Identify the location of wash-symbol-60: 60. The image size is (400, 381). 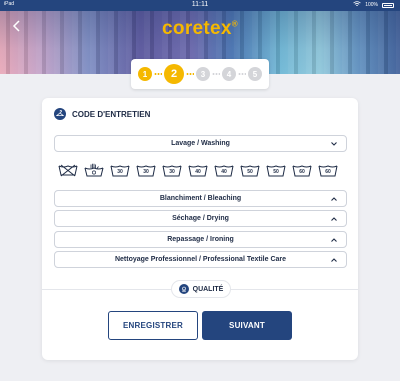
(302, 170).